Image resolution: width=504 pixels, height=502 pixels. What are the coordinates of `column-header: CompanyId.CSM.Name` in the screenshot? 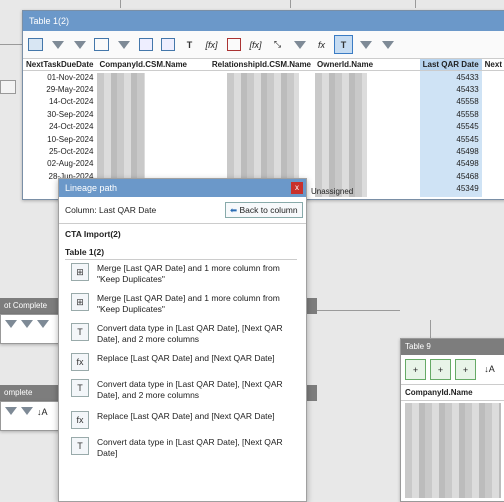 It's located at (152, 65).